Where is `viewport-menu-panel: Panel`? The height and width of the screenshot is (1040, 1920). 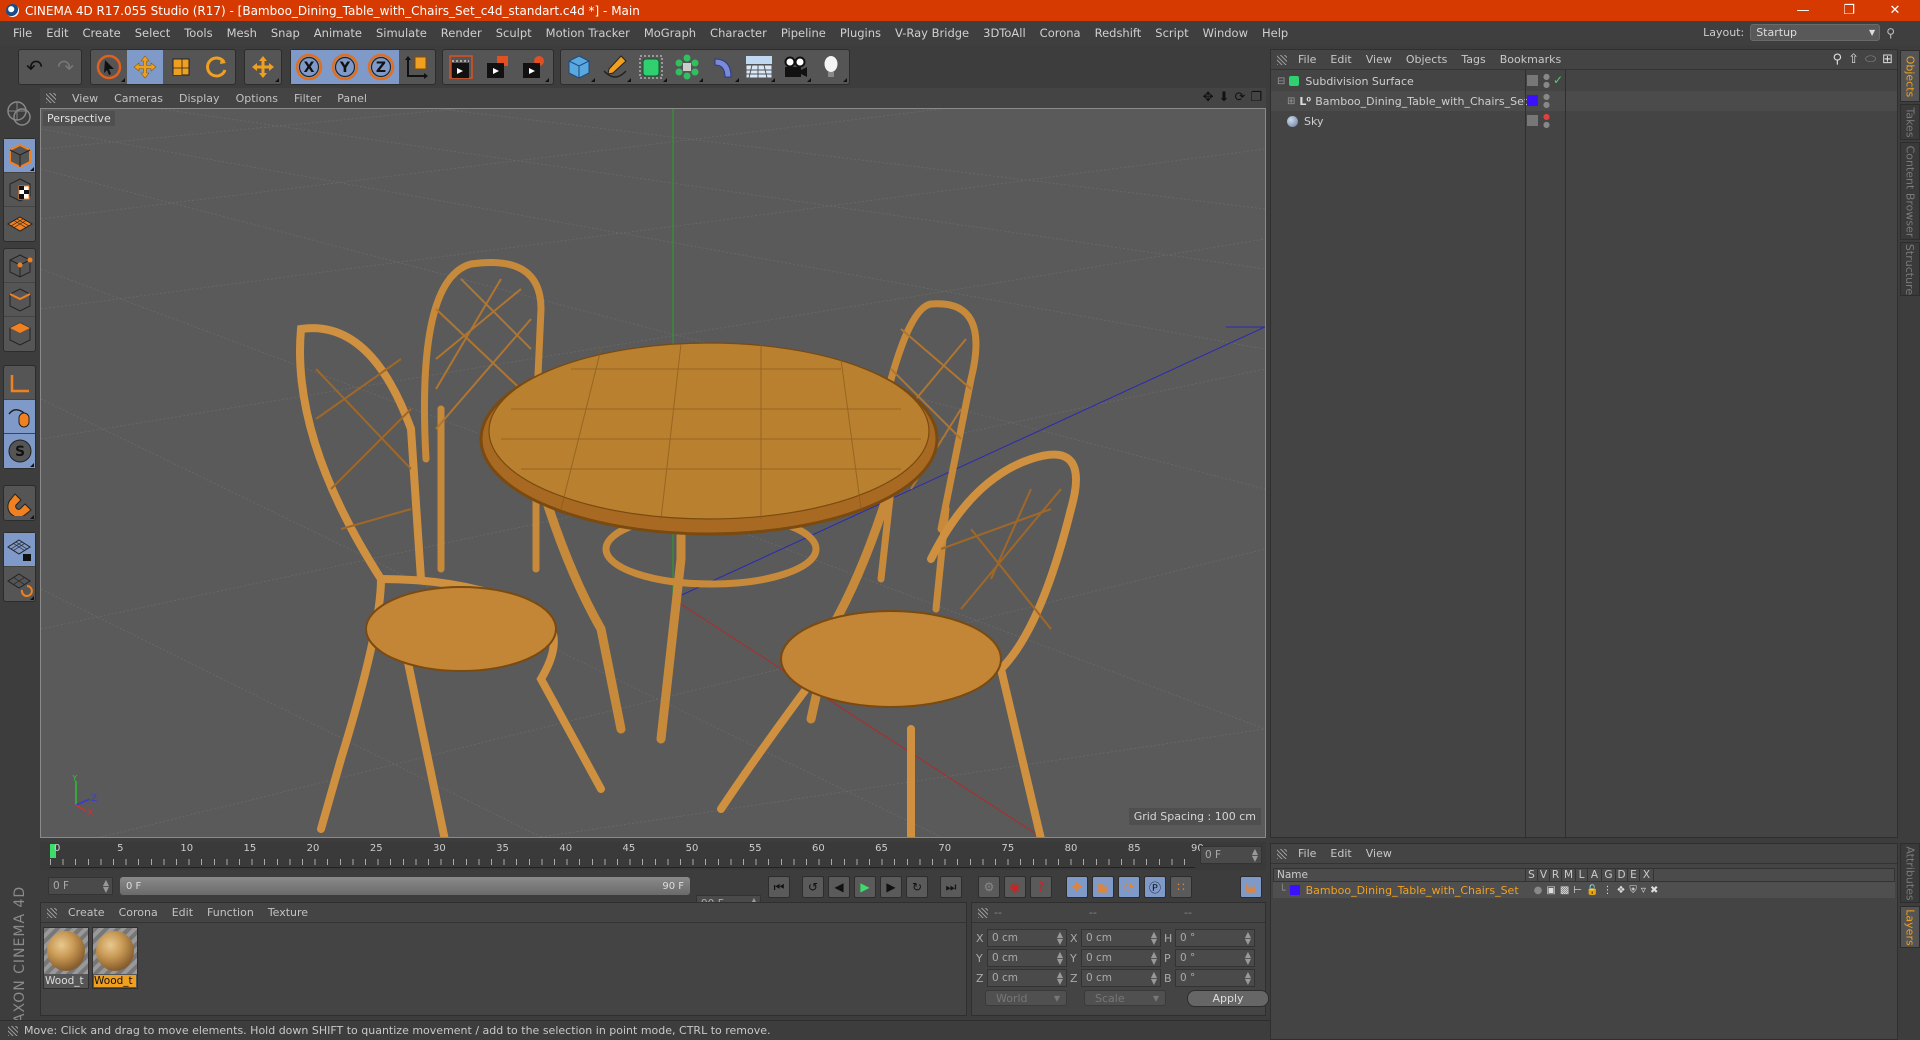
viewport-menu-panel: Panel is located at coordinates (352, 98).